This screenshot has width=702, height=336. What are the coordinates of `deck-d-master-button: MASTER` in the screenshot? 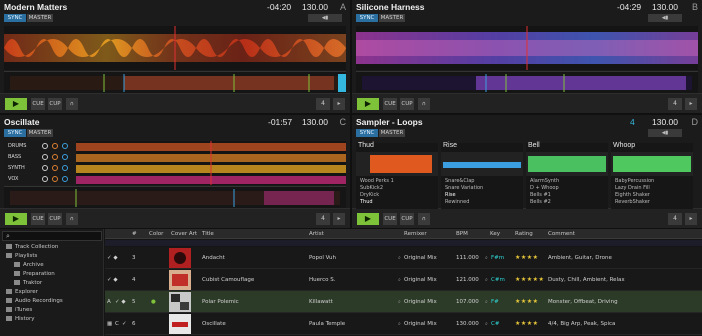 It's located at (392, 133).